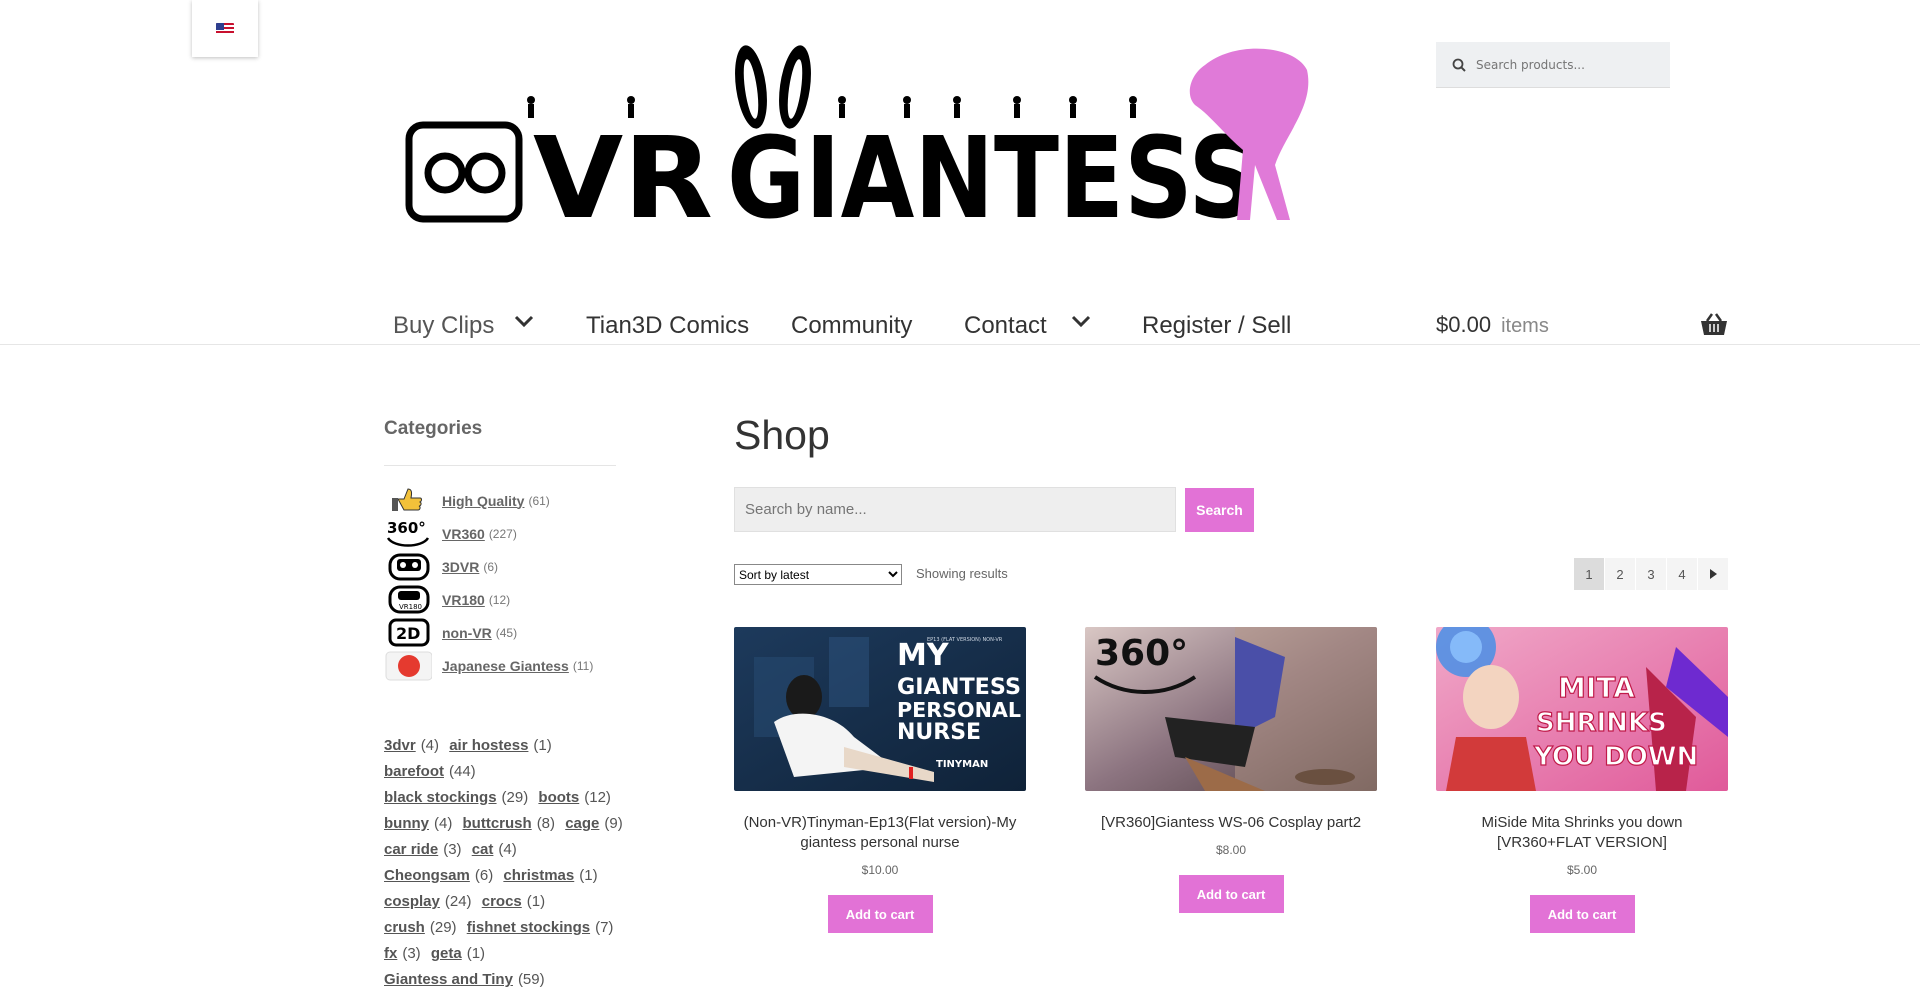 This screenshot has height=993, width=1920. I want to click on nav-tian3d-comics: Tian3D Comics, so click(667, 326).